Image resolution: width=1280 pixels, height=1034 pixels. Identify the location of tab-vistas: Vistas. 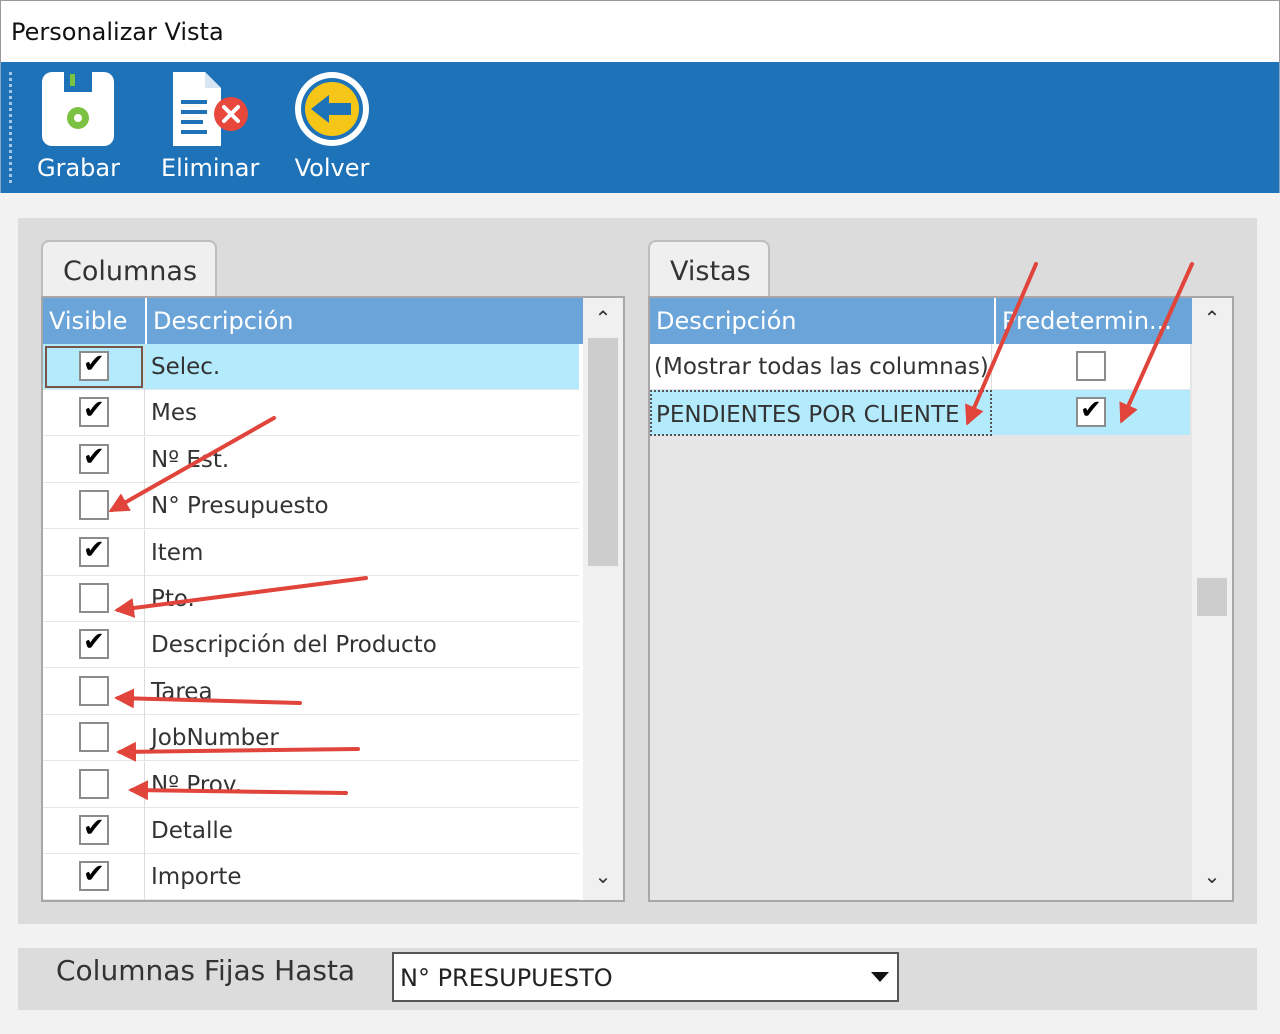
(709, 269).